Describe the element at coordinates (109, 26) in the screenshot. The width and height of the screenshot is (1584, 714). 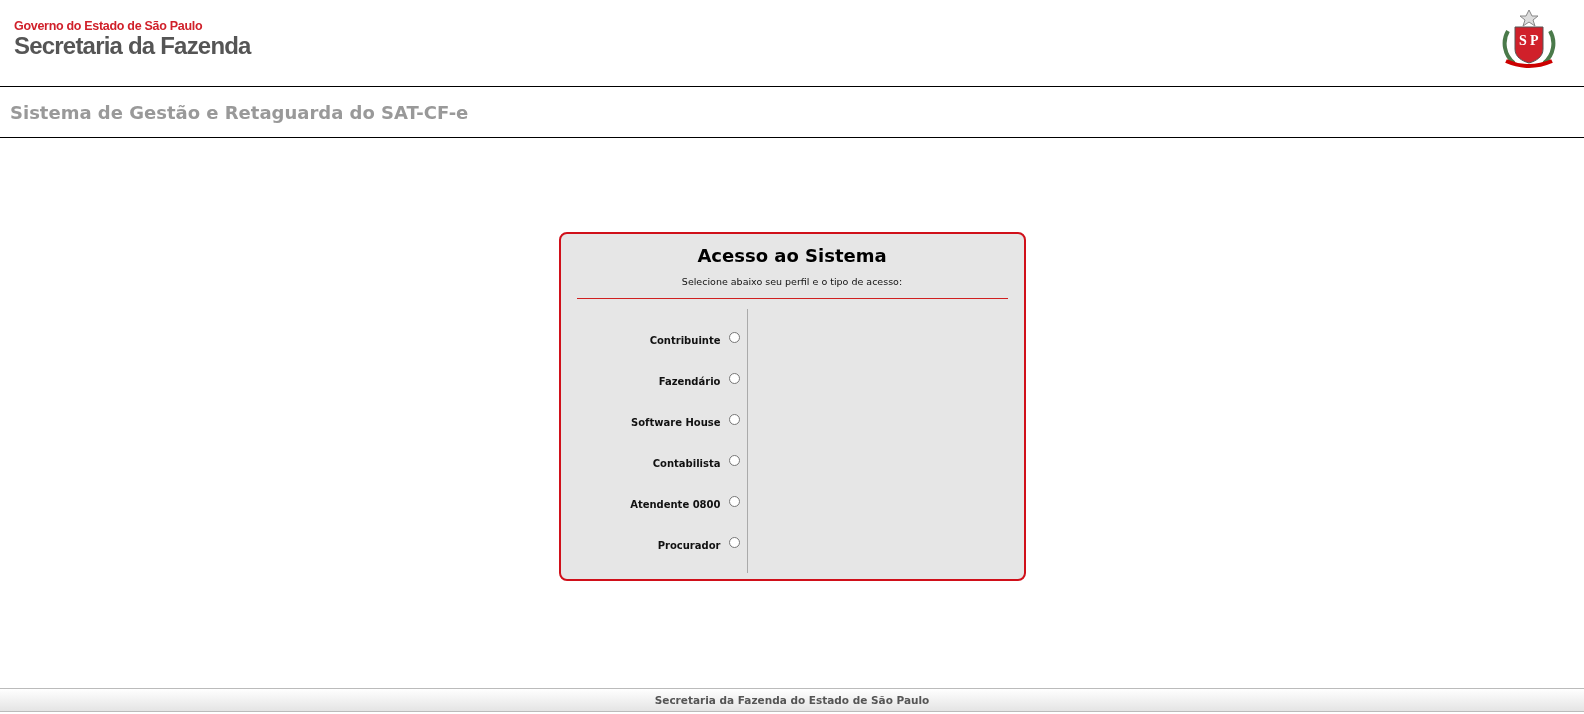
I see `government-name: Governo do Estado de São Paulo` at that location.